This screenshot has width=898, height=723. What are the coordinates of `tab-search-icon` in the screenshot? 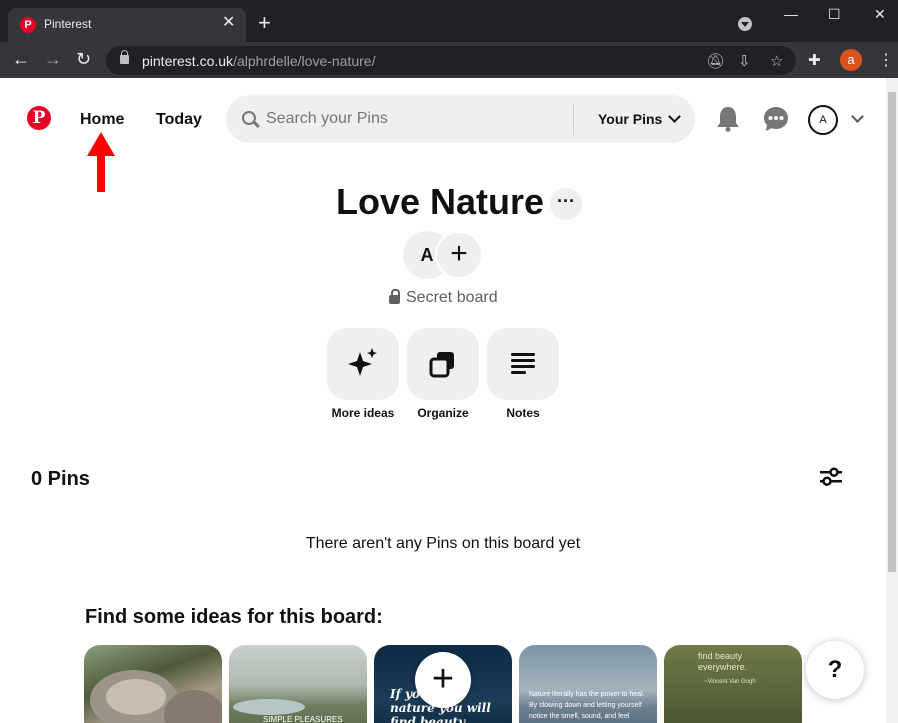 It's located at (745, 24).